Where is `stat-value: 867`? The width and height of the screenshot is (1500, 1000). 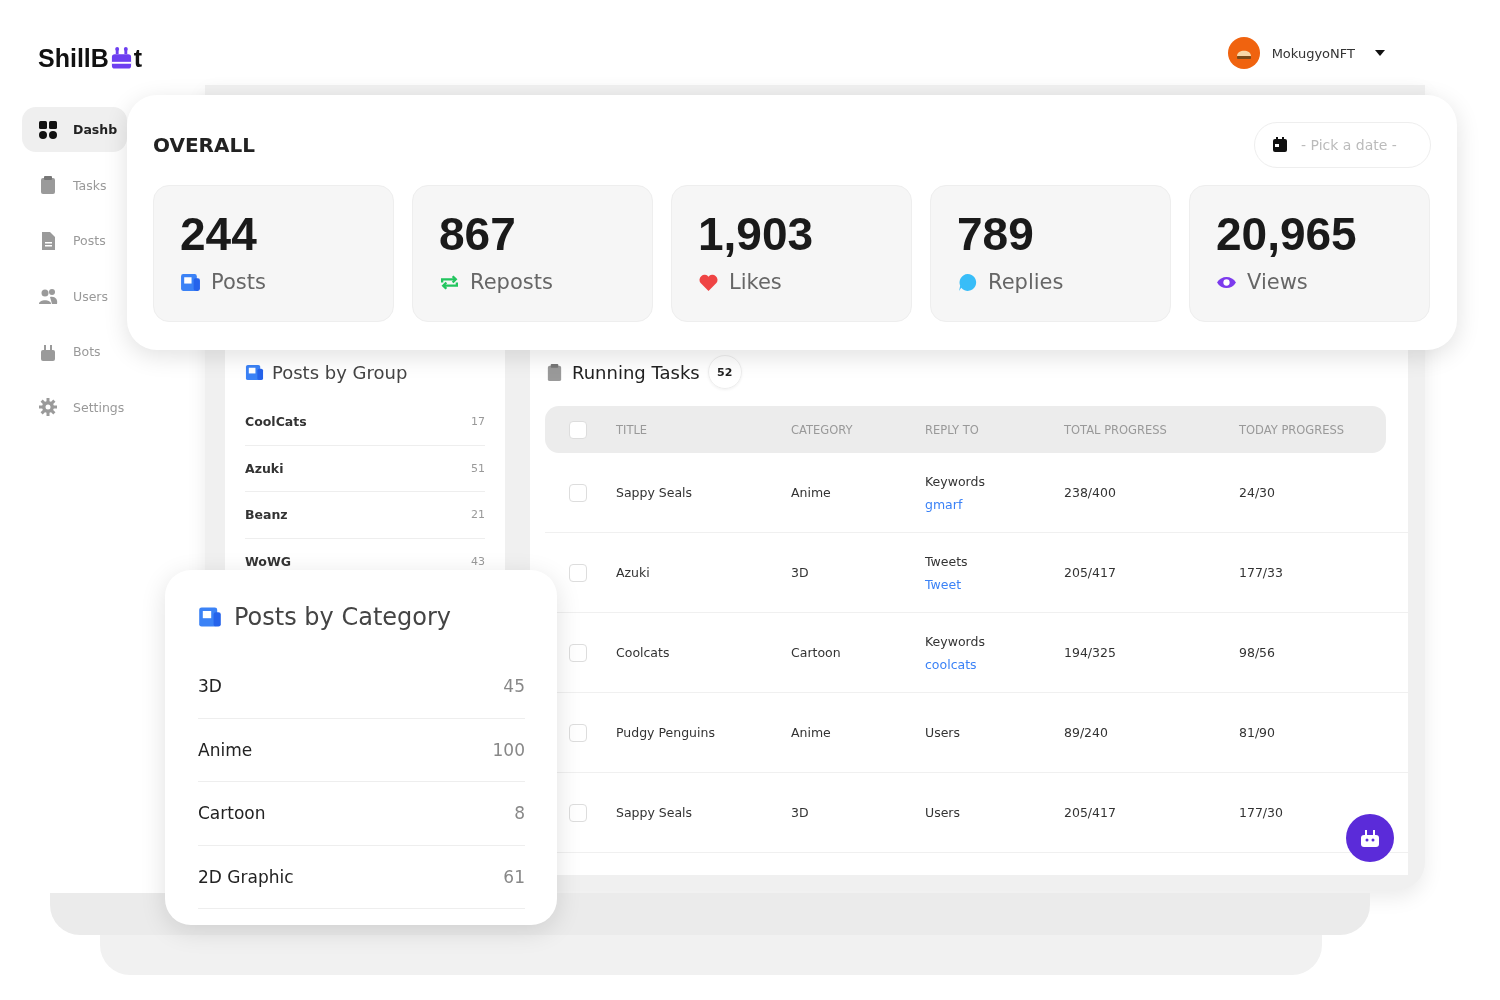 stat-value: 867 is located at coordinates (478, 234).